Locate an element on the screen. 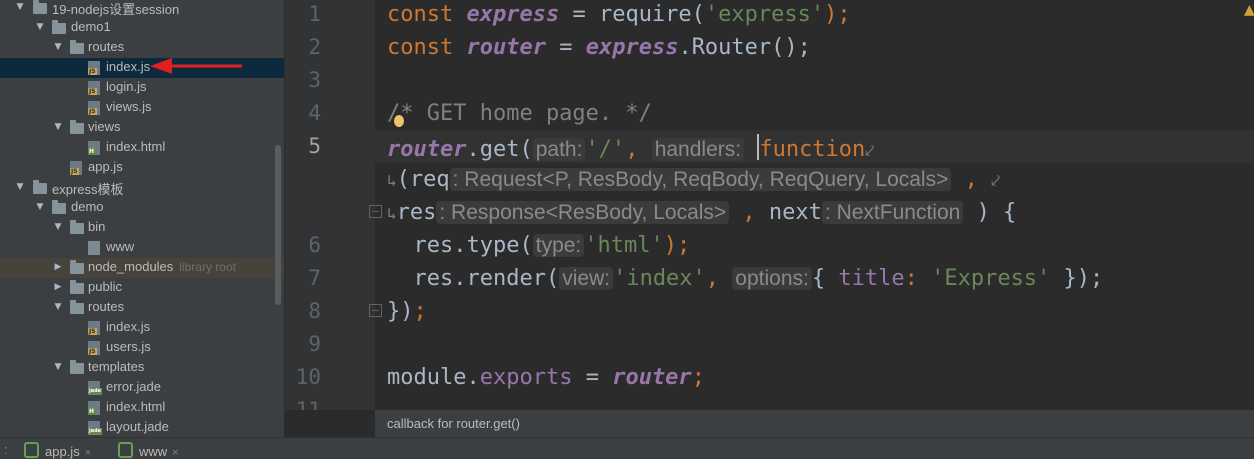 Image resolution: width=1254 pixels, height=459 pixels. tree-item-views-js: JS views.js is located at coordinates (142, 108).